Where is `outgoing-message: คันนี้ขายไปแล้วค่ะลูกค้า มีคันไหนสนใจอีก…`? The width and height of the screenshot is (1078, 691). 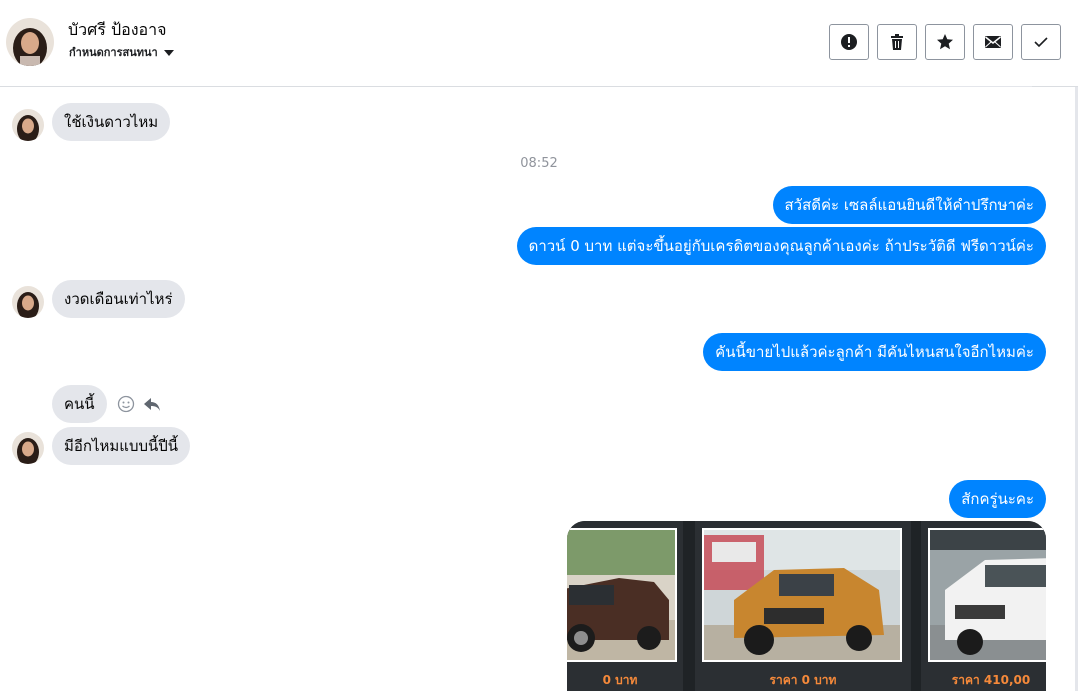
outgoing-message: คันนี้ขายไปแล้วค่ะลูกค้า มีคันไหนสนใจอีก… is located at coordinates (874, 352).